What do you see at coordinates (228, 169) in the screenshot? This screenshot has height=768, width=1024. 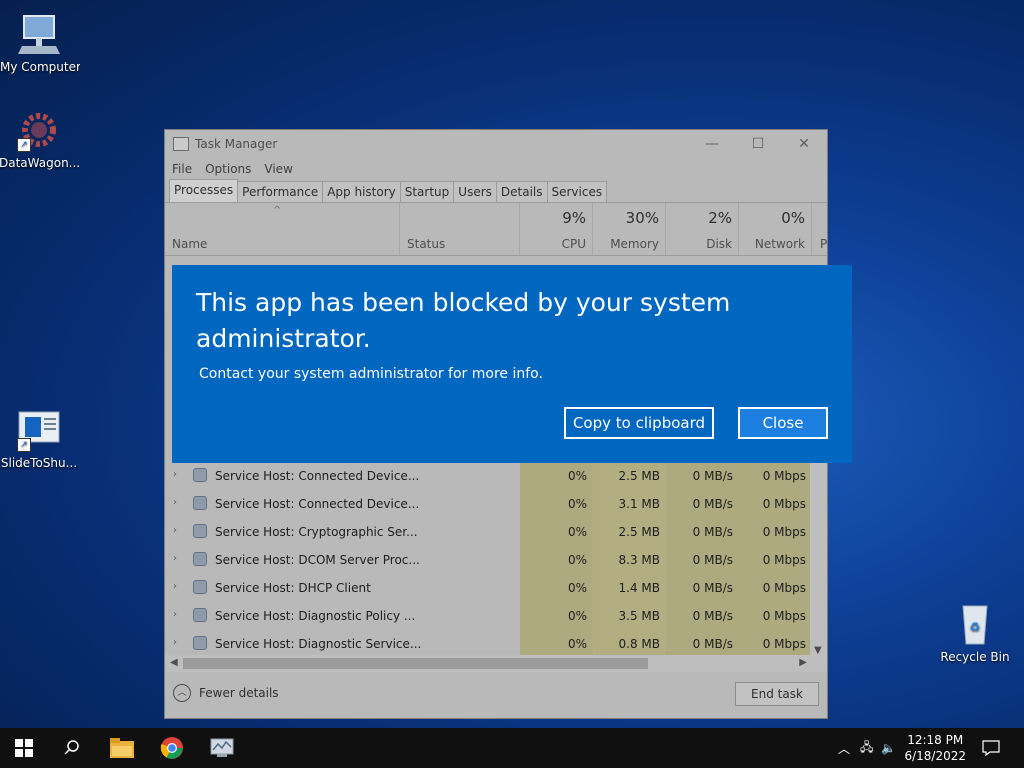 I see `menu-options: Options` at bounding box center [228, 169].